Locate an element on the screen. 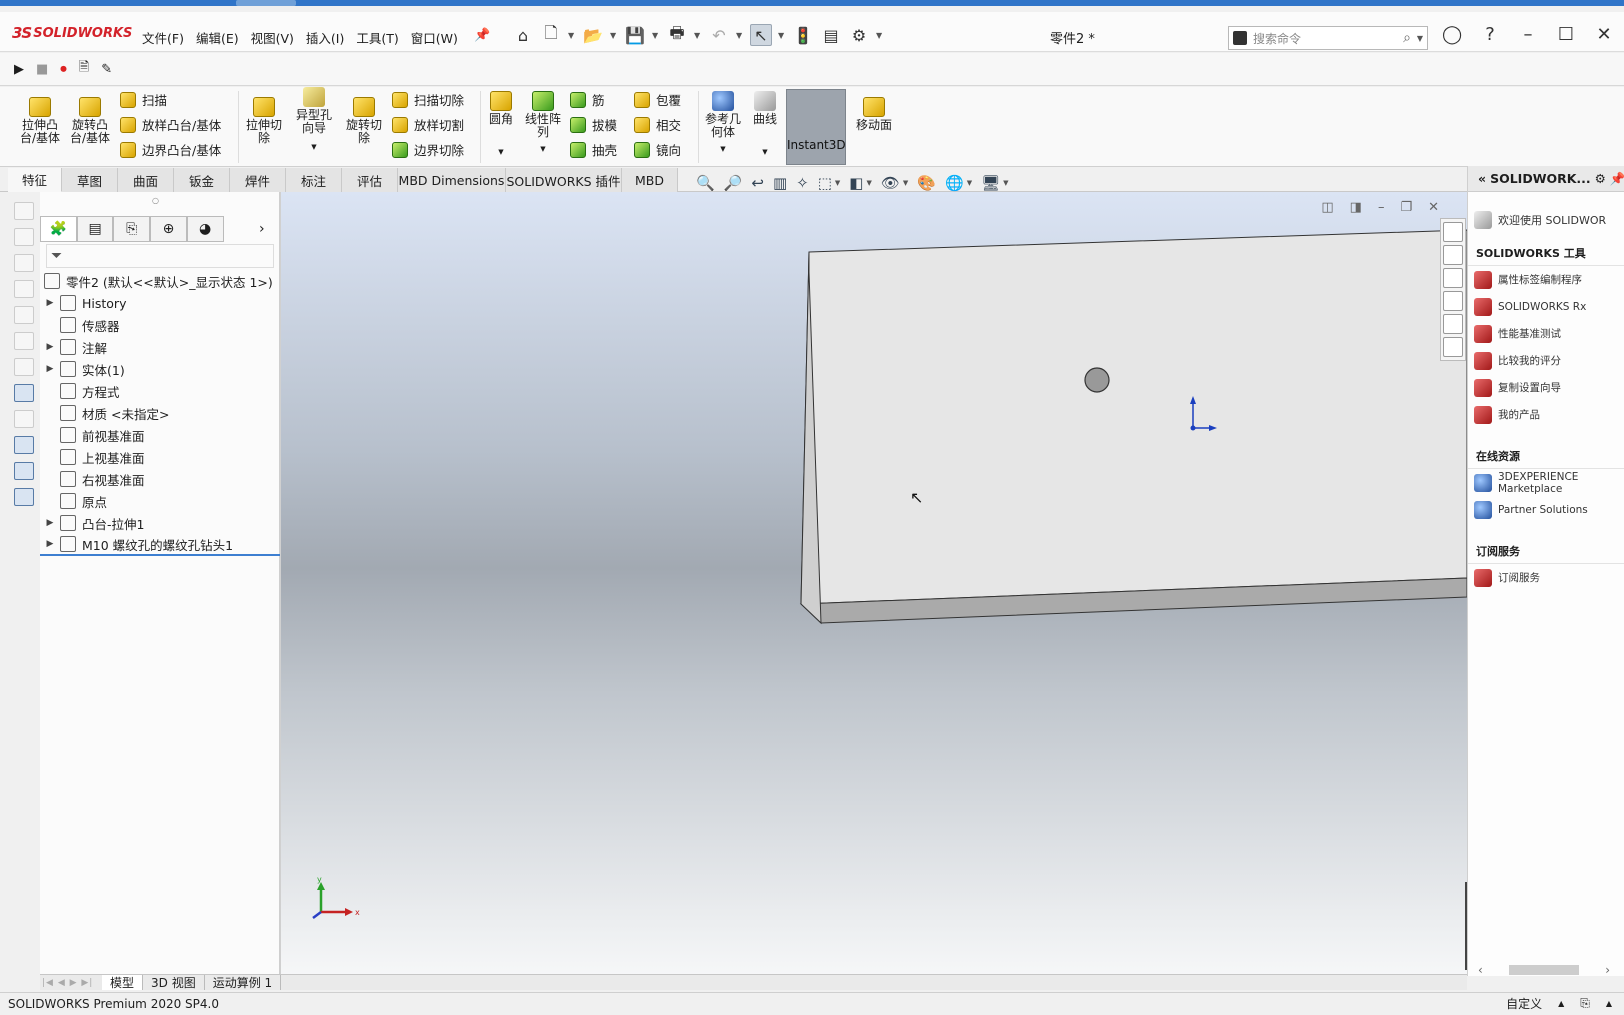  tab-evaluate: 评估 is located at coordinates (370, 180).